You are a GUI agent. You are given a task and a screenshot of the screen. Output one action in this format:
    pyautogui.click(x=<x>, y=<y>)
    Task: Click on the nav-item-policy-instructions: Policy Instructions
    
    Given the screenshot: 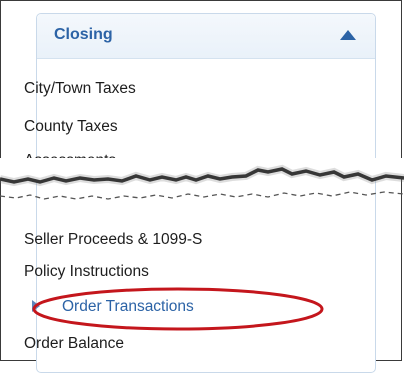 What is the action you would take?
    pyautogui.click(x=86, y=272)
    